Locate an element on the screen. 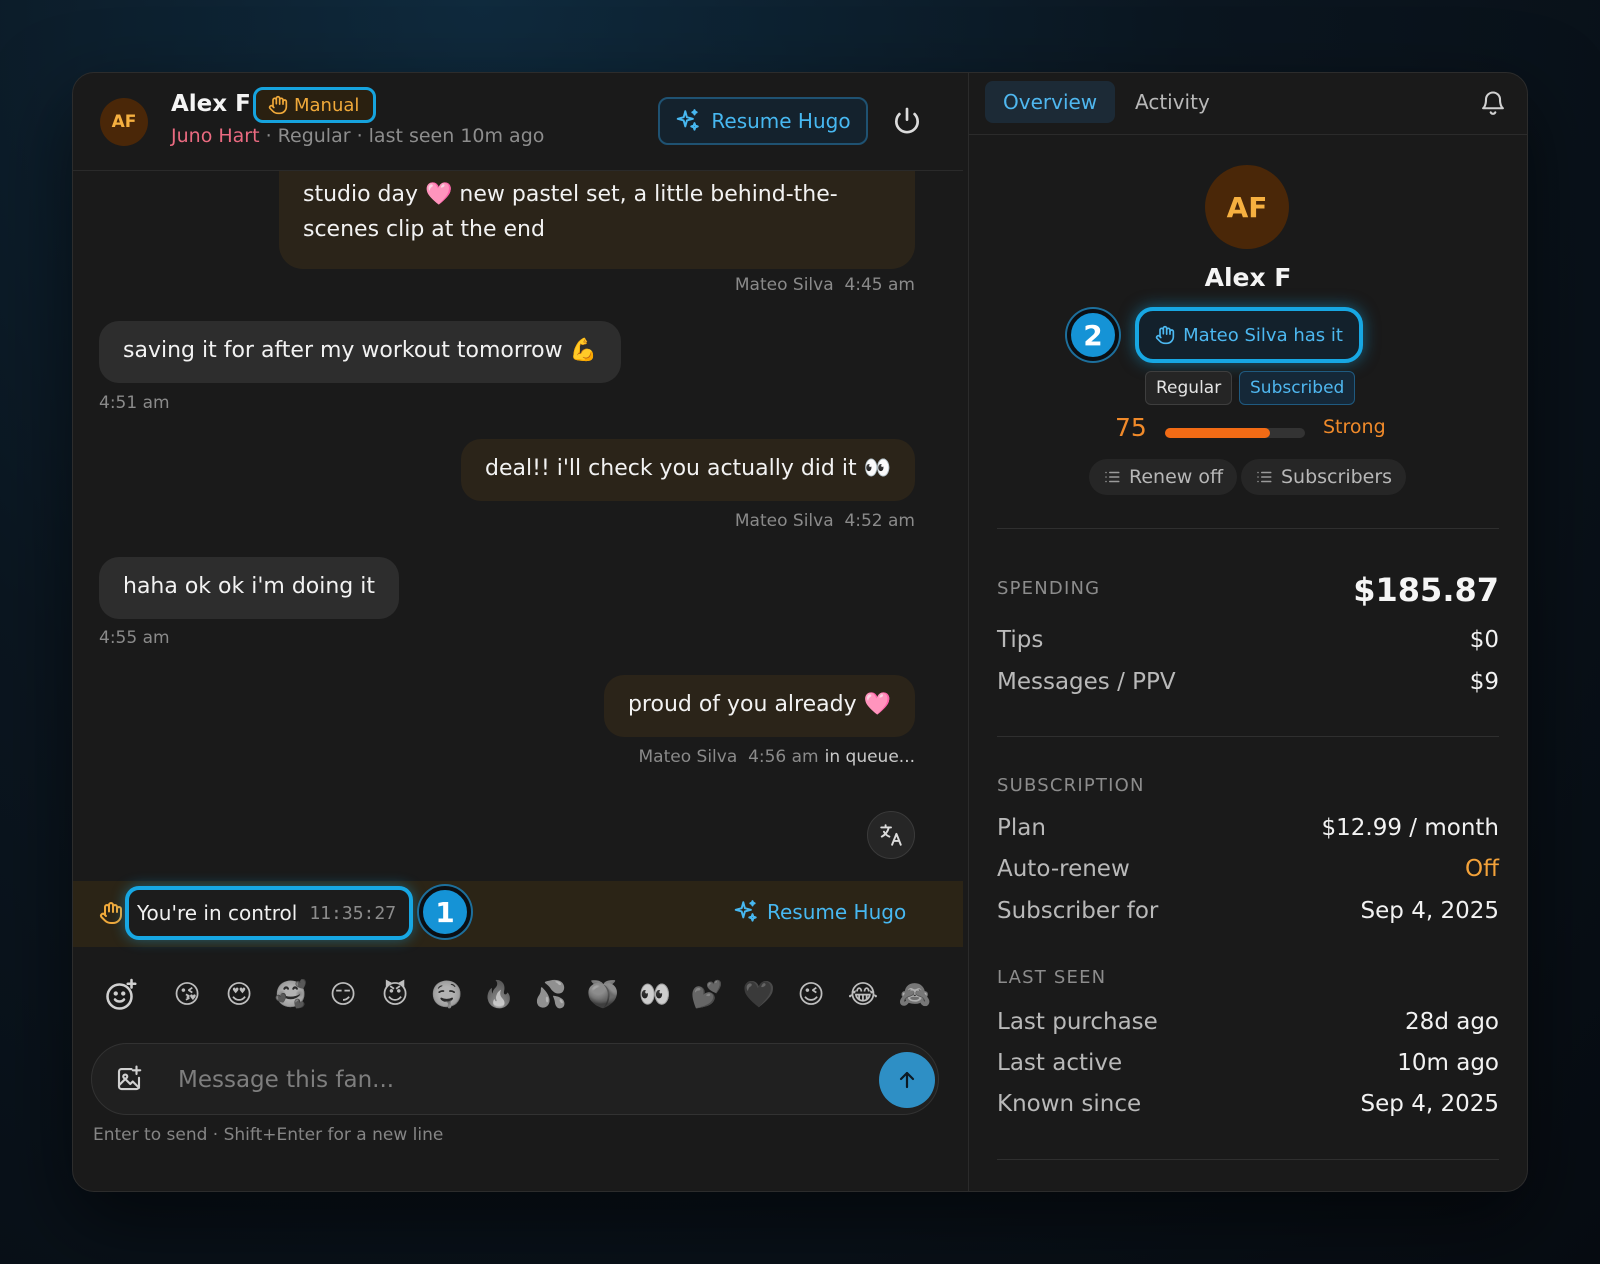 The width and height of the screenshot is (1600, 1264). emoji-button: 😈 is located at coordinates (395, 995).